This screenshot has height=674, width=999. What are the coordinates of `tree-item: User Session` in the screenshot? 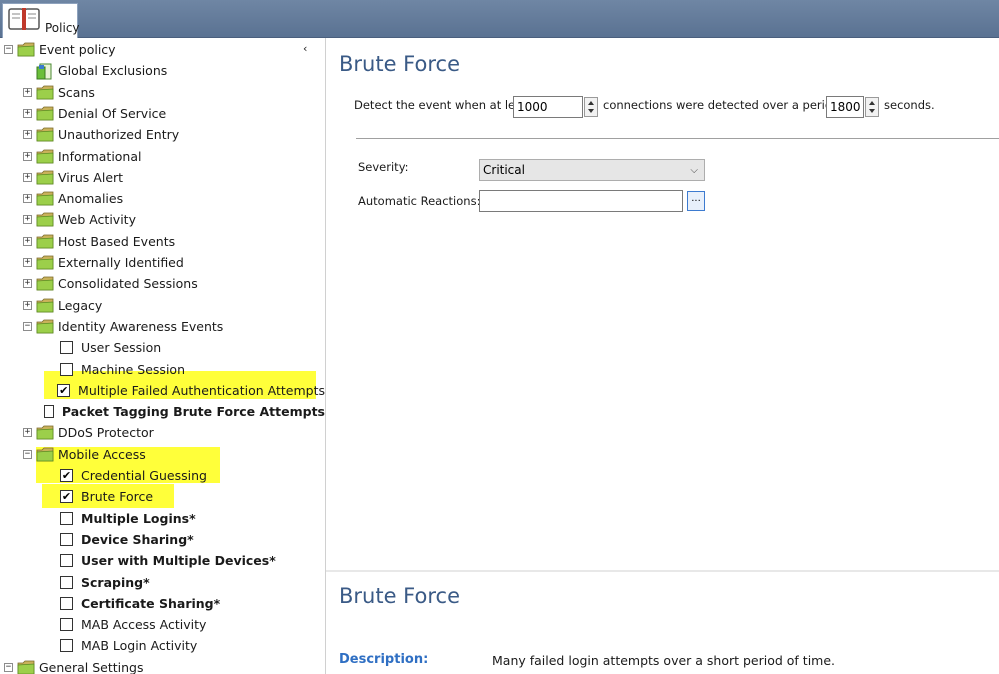 It's located at (162, 347).